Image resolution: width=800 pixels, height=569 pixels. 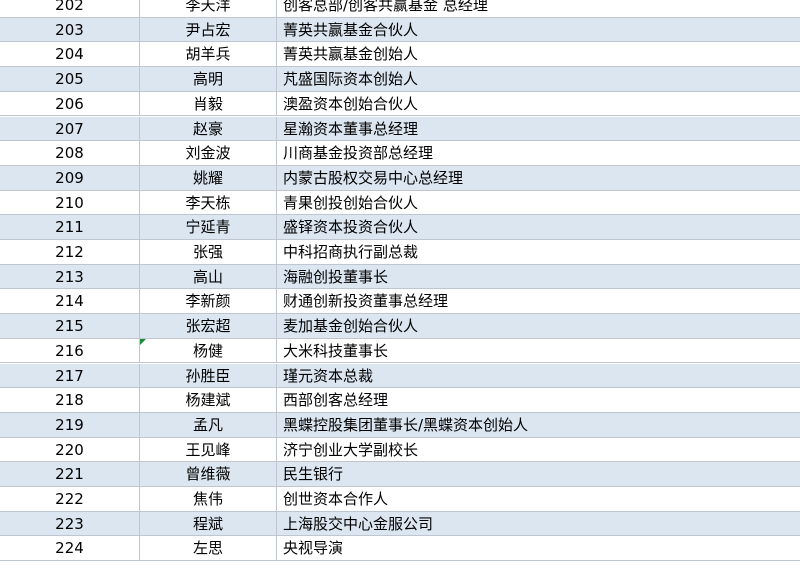 I want to click on table-row: 204 胡羊兵 菁英共赢基金创始人, so click(x=400, y=55).